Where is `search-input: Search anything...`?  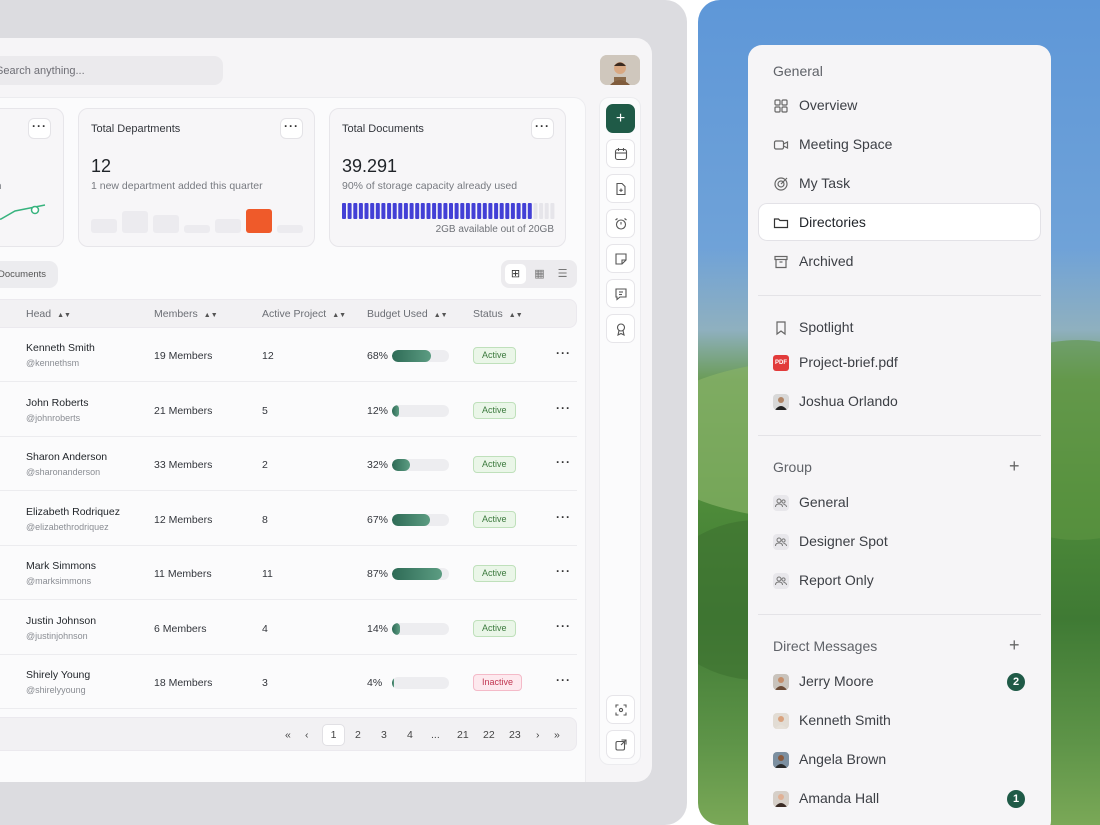 search-input: Search anything... is located at coordinates (111, 70).